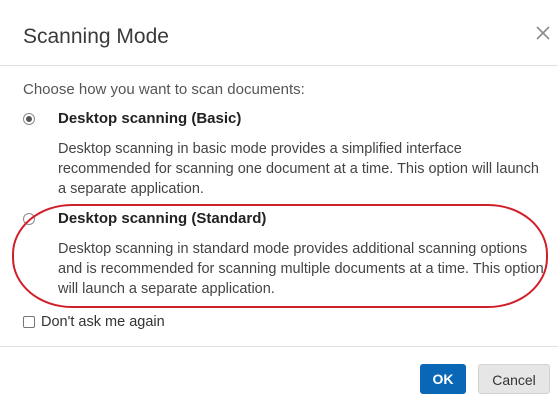 This screenshot has width=558, height=405. I want to click on cancel-button: Cancel, so click(514, 379).